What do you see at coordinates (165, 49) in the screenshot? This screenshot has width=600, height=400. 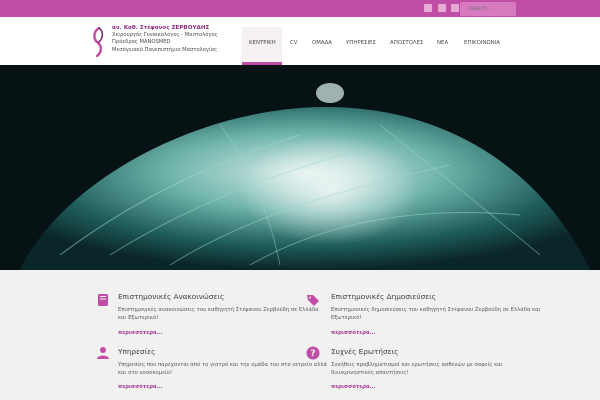 I see `brand-line: Μεσόγειακό Πανεπιστήμιο Μαστολογίας` at bounding box center [165, 49].